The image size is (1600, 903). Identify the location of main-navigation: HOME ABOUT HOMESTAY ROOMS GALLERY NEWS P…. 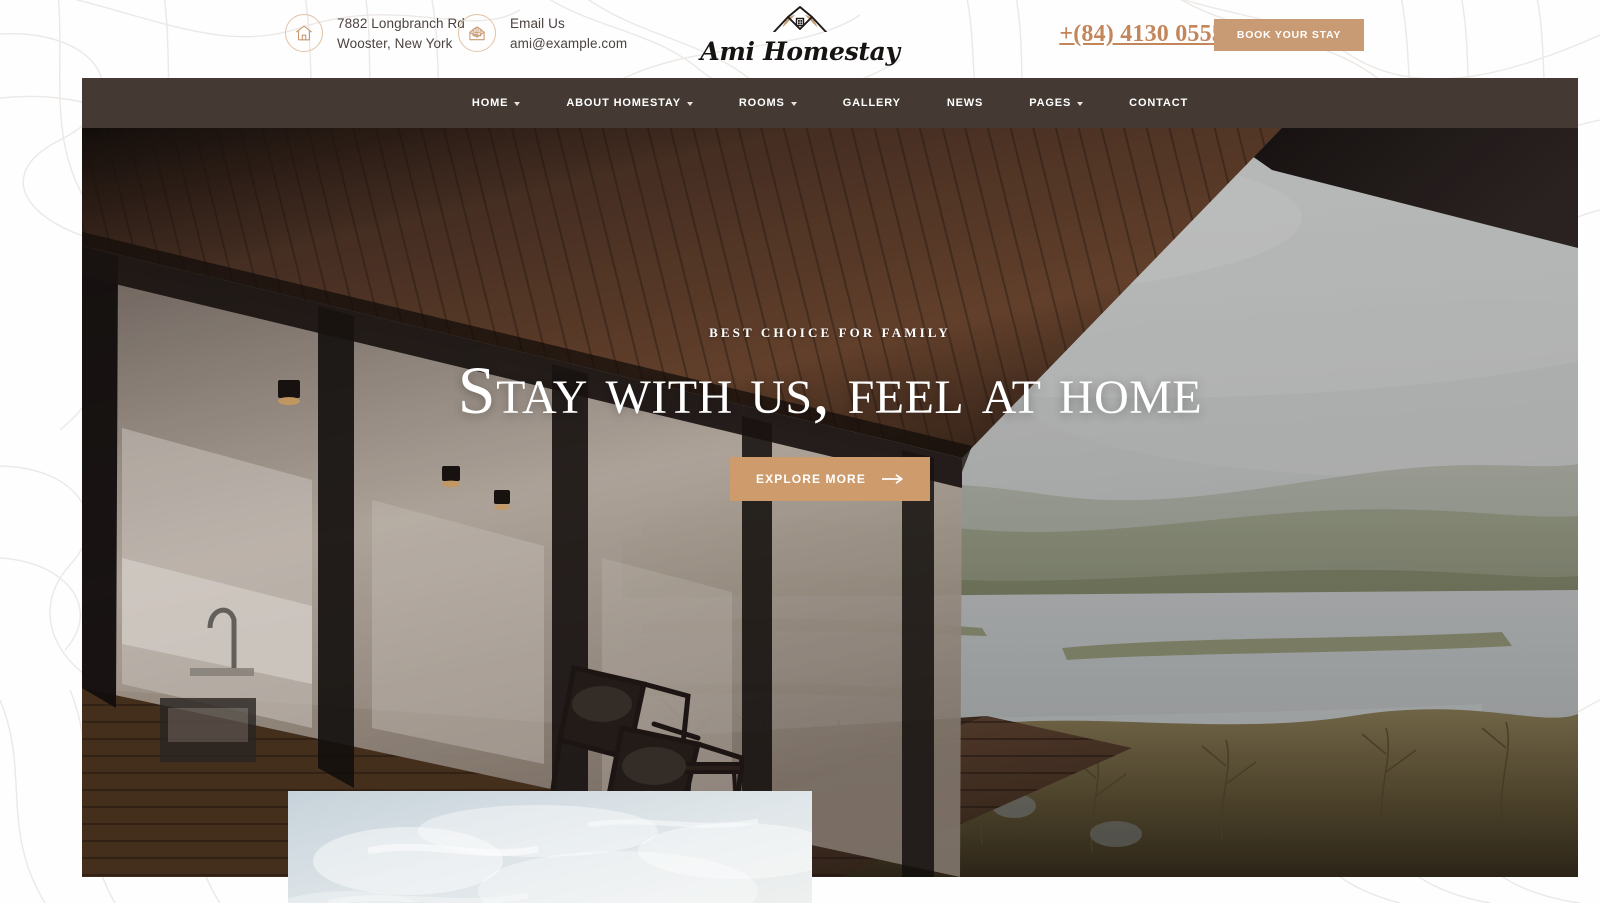
(830, 103).